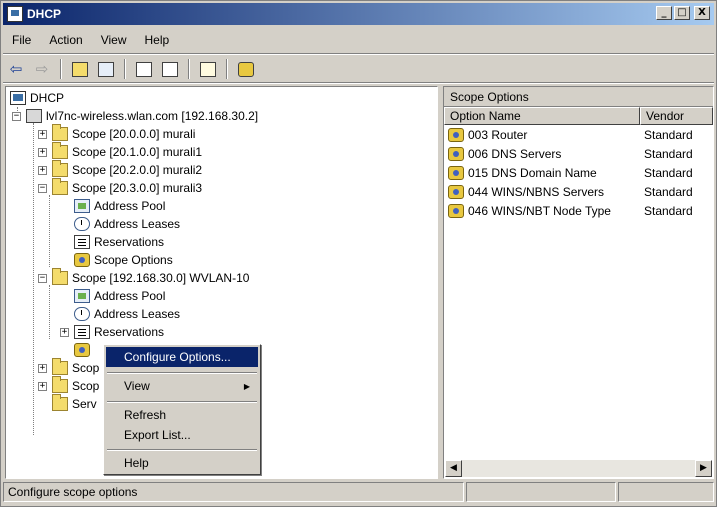 This screenshot has width=717, height=507. Describe the element at coordinates (137, 152) in the screenshot. I see `tree-label: Scope [20.1.0.0] murali1` at that location.